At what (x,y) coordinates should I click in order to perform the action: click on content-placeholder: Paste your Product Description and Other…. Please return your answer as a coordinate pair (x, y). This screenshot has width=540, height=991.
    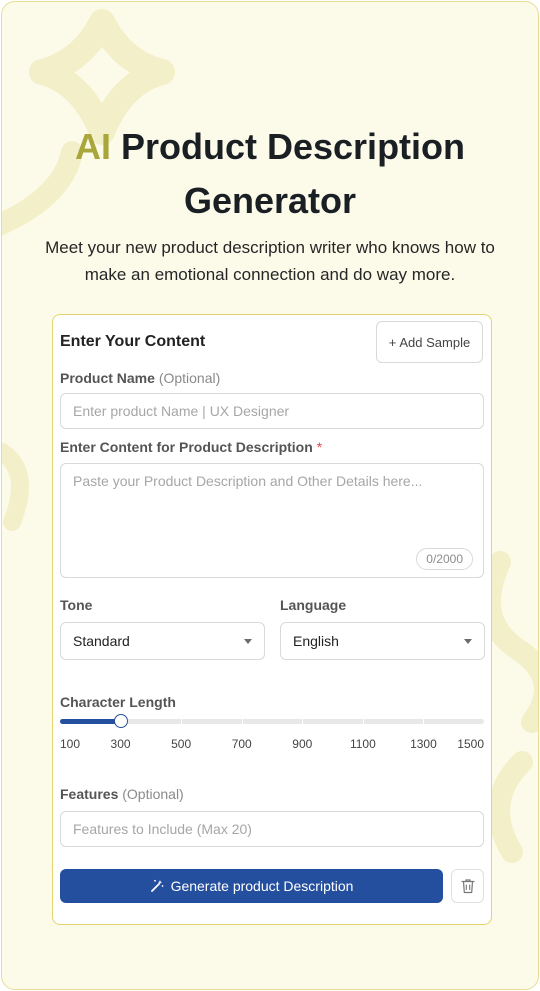
    Looking at the image, I should click on (248, 481).